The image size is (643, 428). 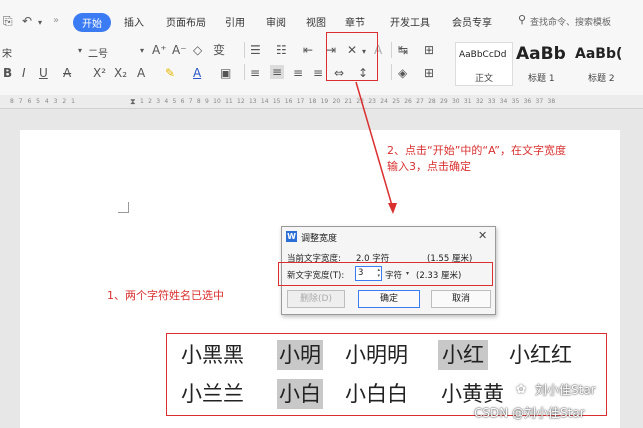 What do you see at coordinates (385, 274) in the screenshot?
I see `highlight-box-new-width` at bounding box center [385, 274].